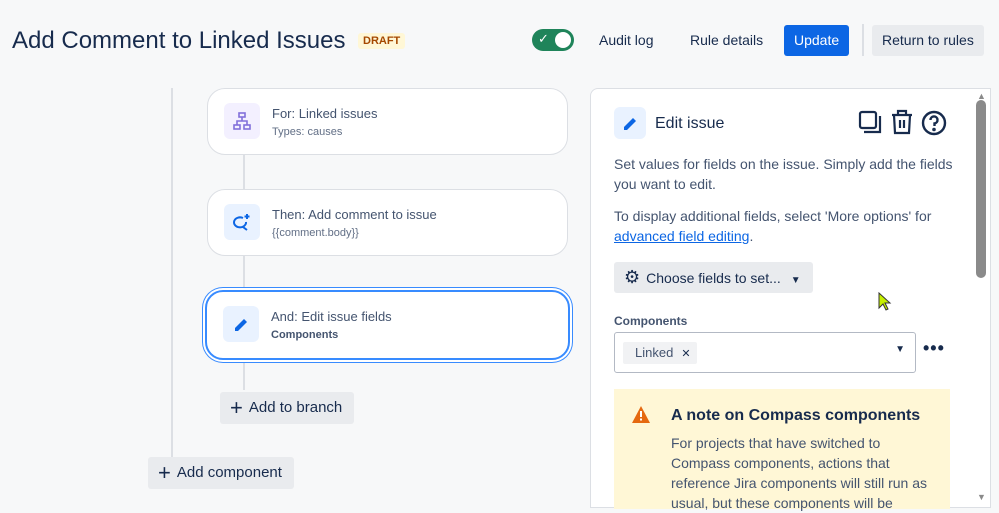  I want to click on warning-icon, so click(641, 414).